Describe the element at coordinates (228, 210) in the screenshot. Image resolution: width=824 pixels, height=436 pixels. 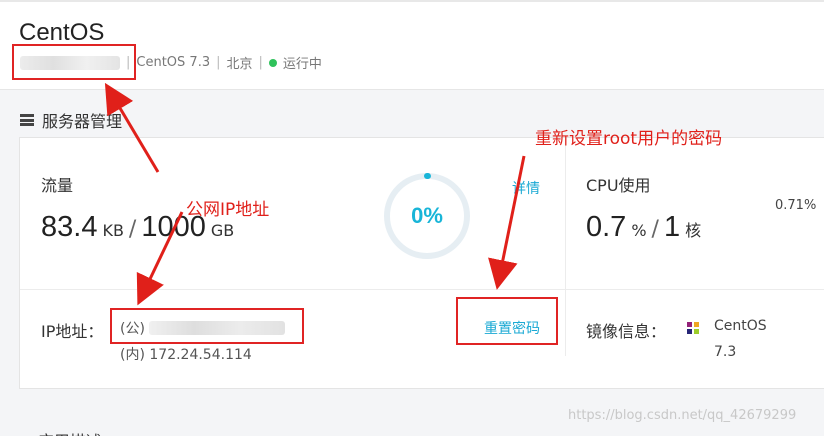
I see `annotation-public-ip: 公网IP地址` at that location.